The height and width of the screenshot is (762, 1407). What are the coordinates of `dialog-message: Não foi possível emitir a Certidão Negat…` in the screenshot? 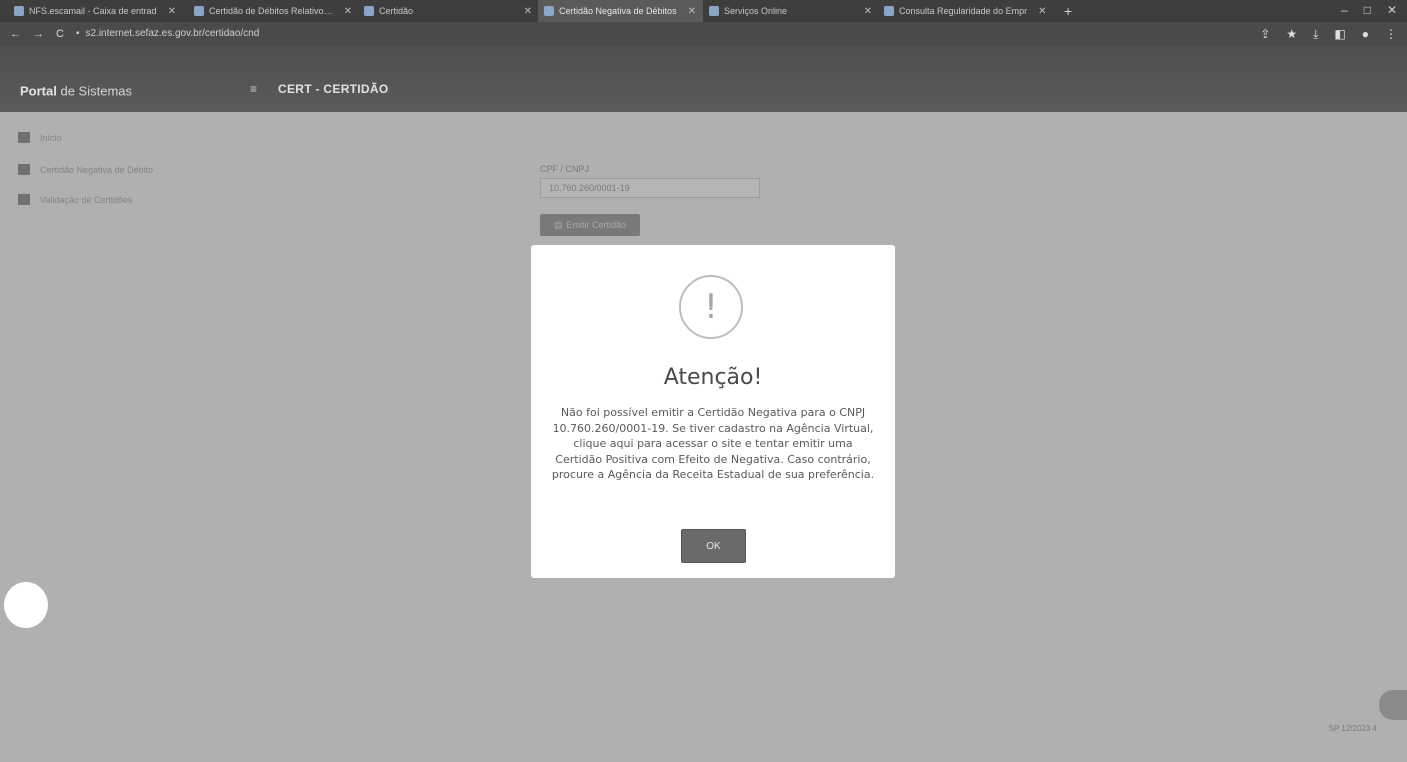 It's located at (713, 443).